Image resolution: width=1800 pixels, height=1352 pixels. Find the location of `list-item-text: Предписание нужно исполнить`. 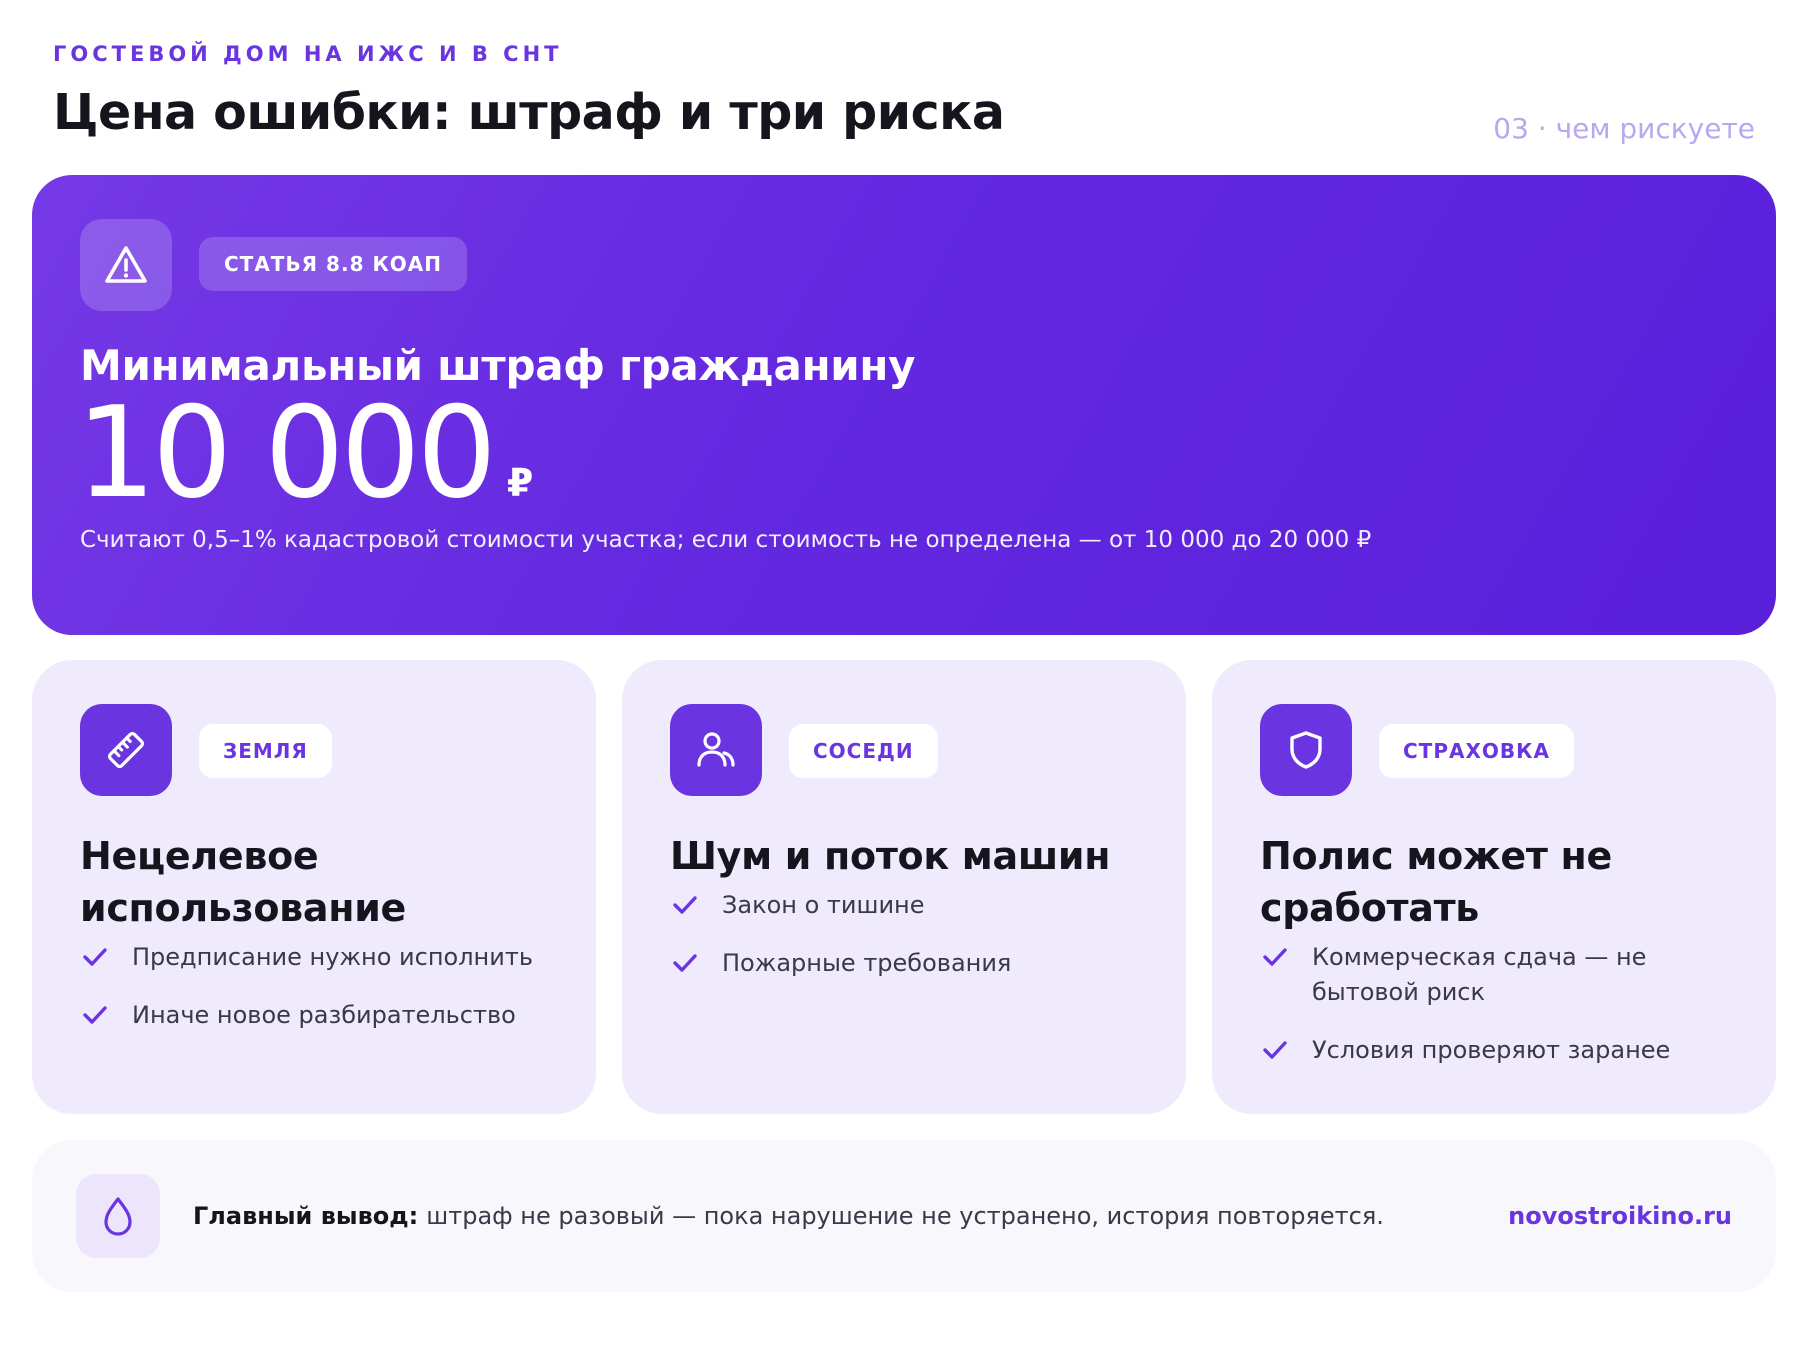

list-item-text: Предписание нужно исполнить is located at coordinates (332, 957).